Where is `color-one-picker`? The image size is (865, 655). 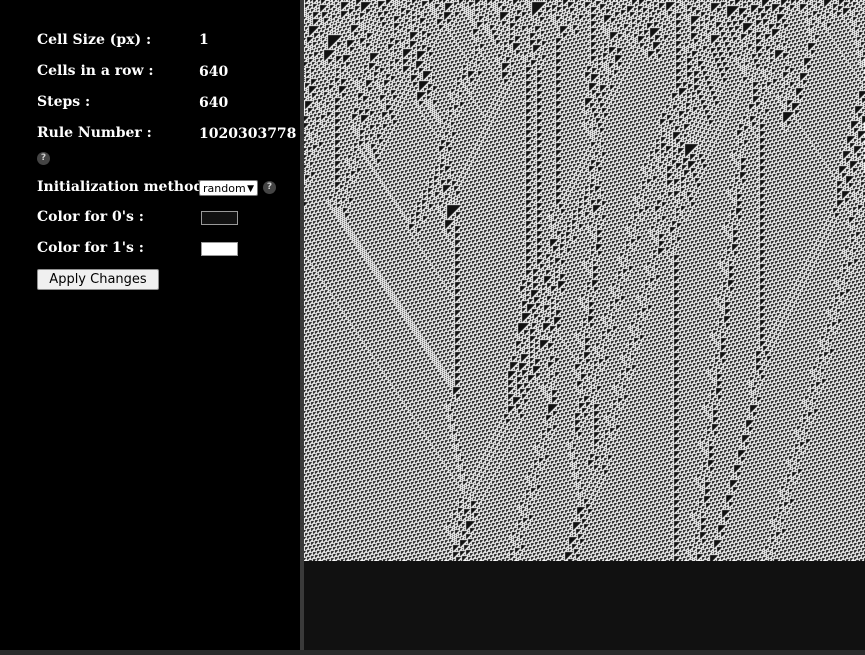 color-one-picker is located at coordinates (219, 249).